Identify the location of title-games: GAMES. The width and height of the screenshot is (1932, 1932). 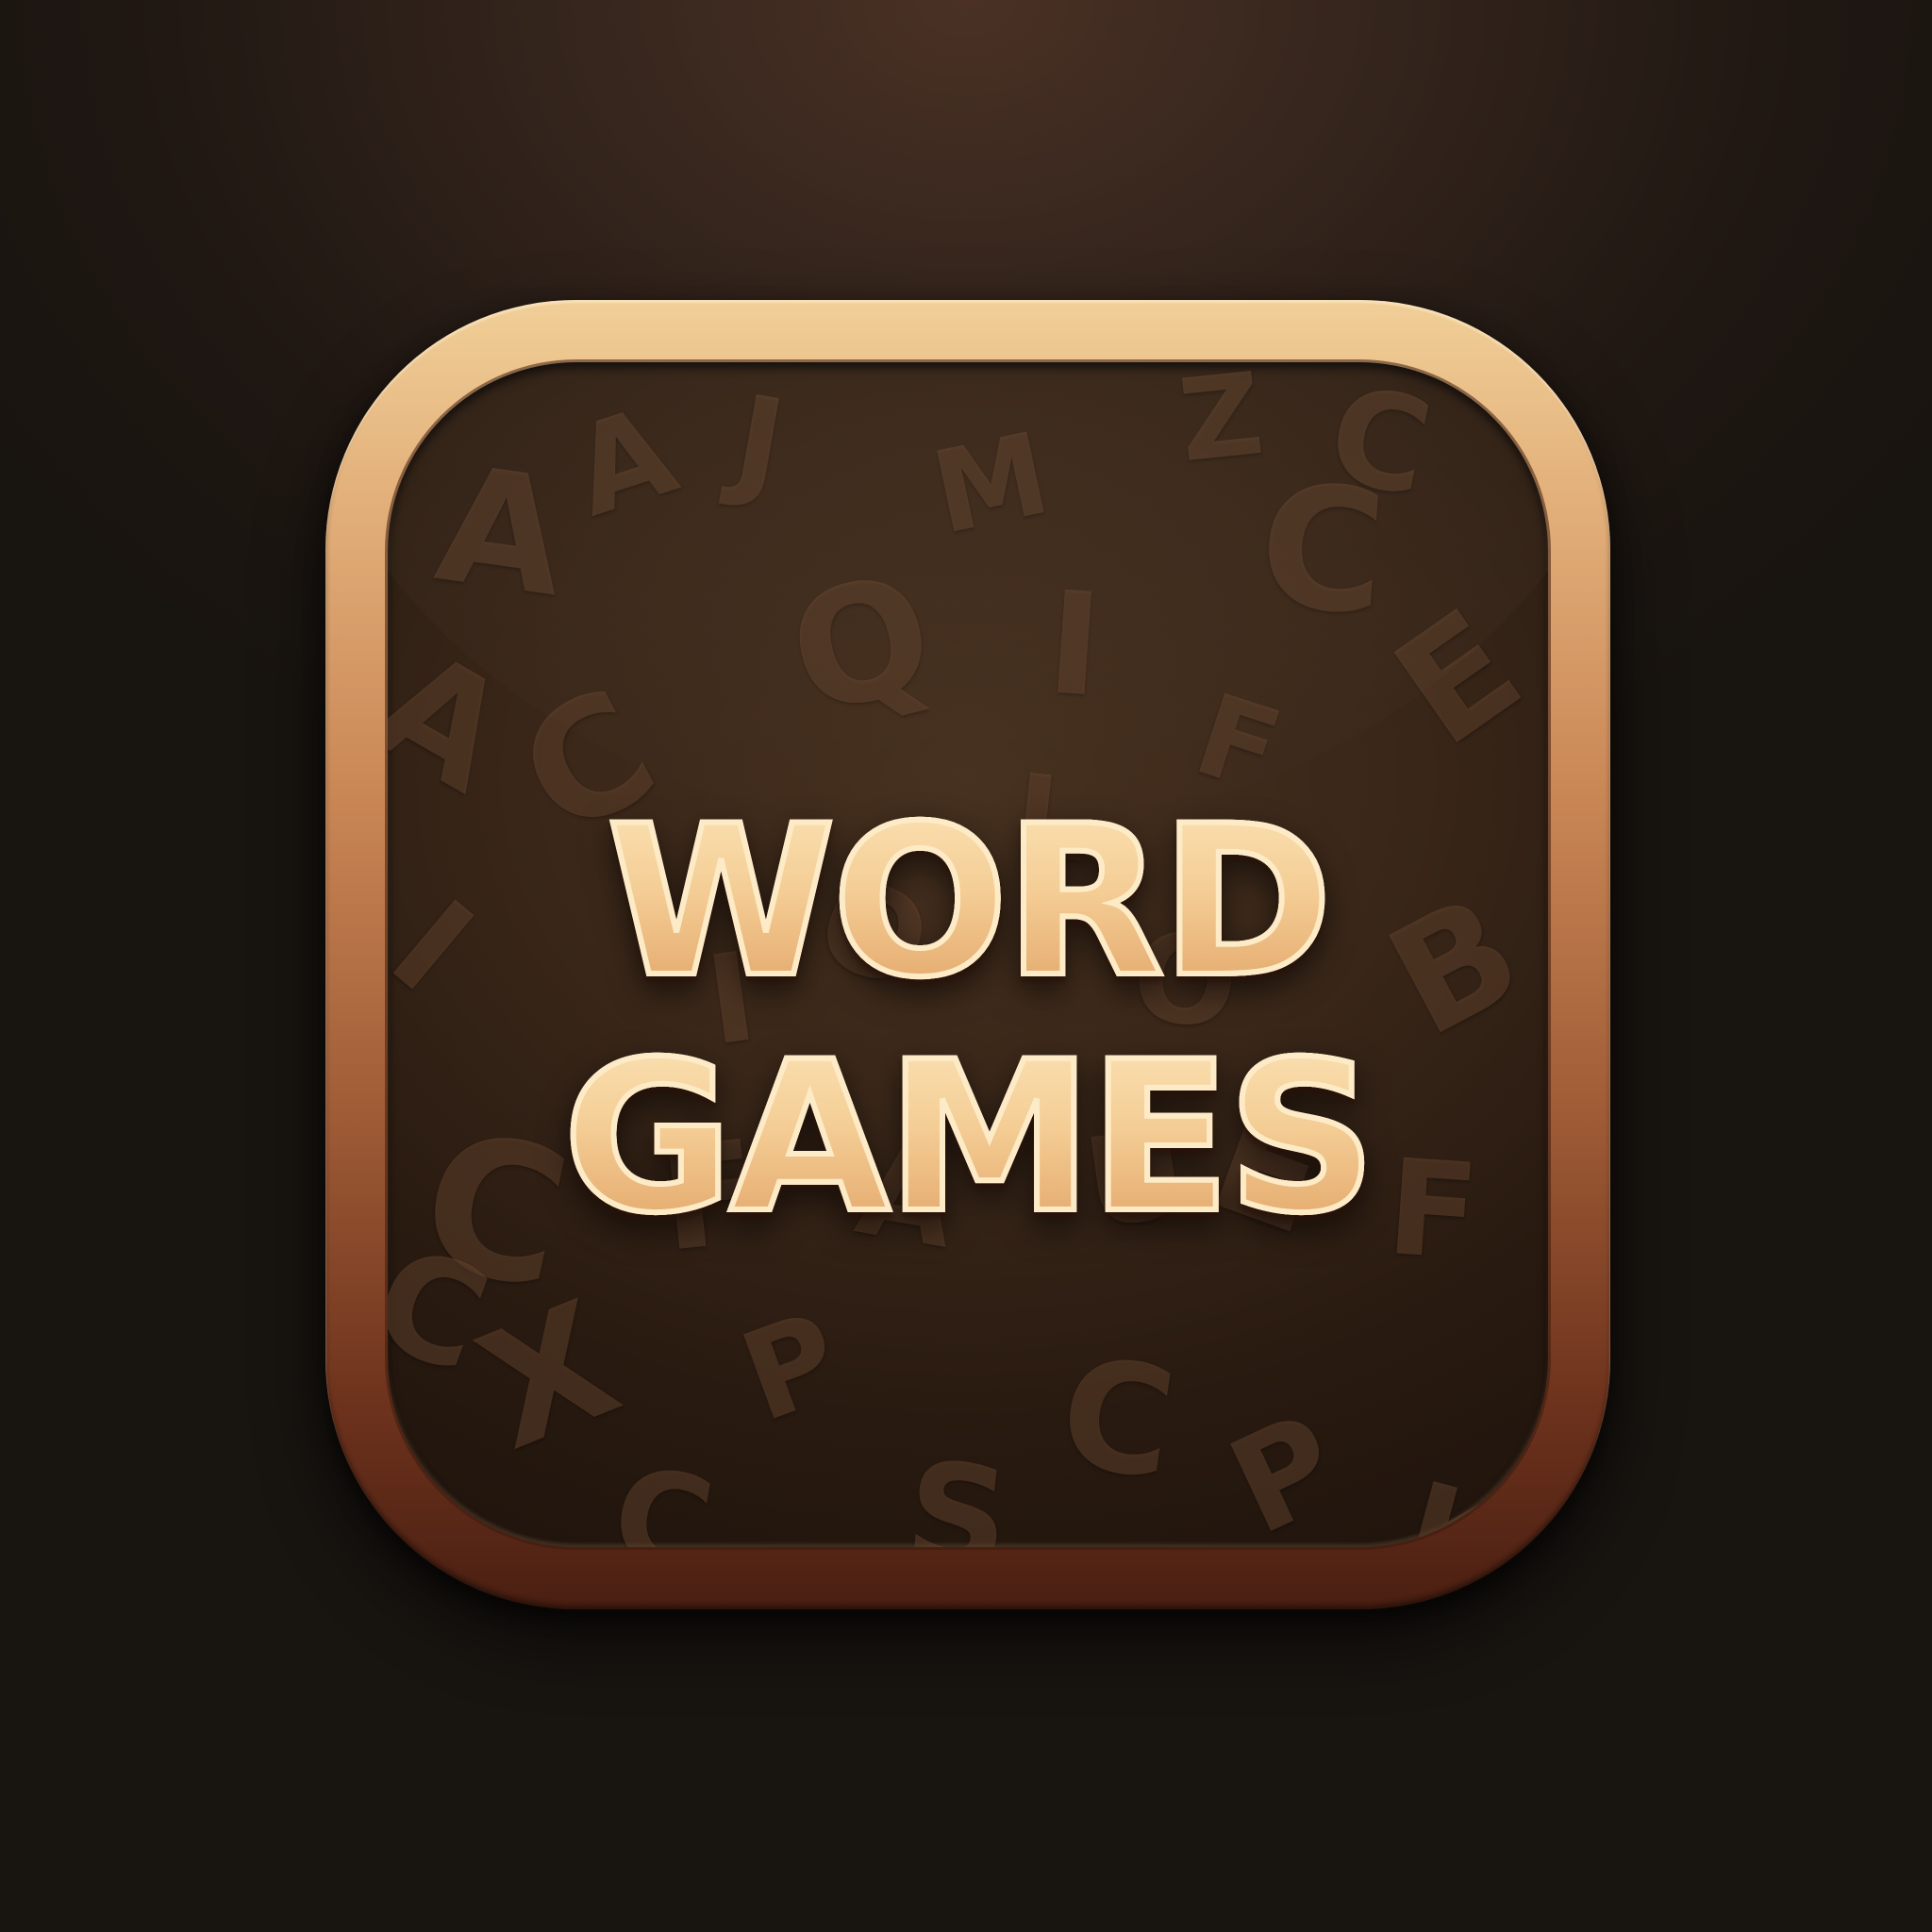
(968, 1138).